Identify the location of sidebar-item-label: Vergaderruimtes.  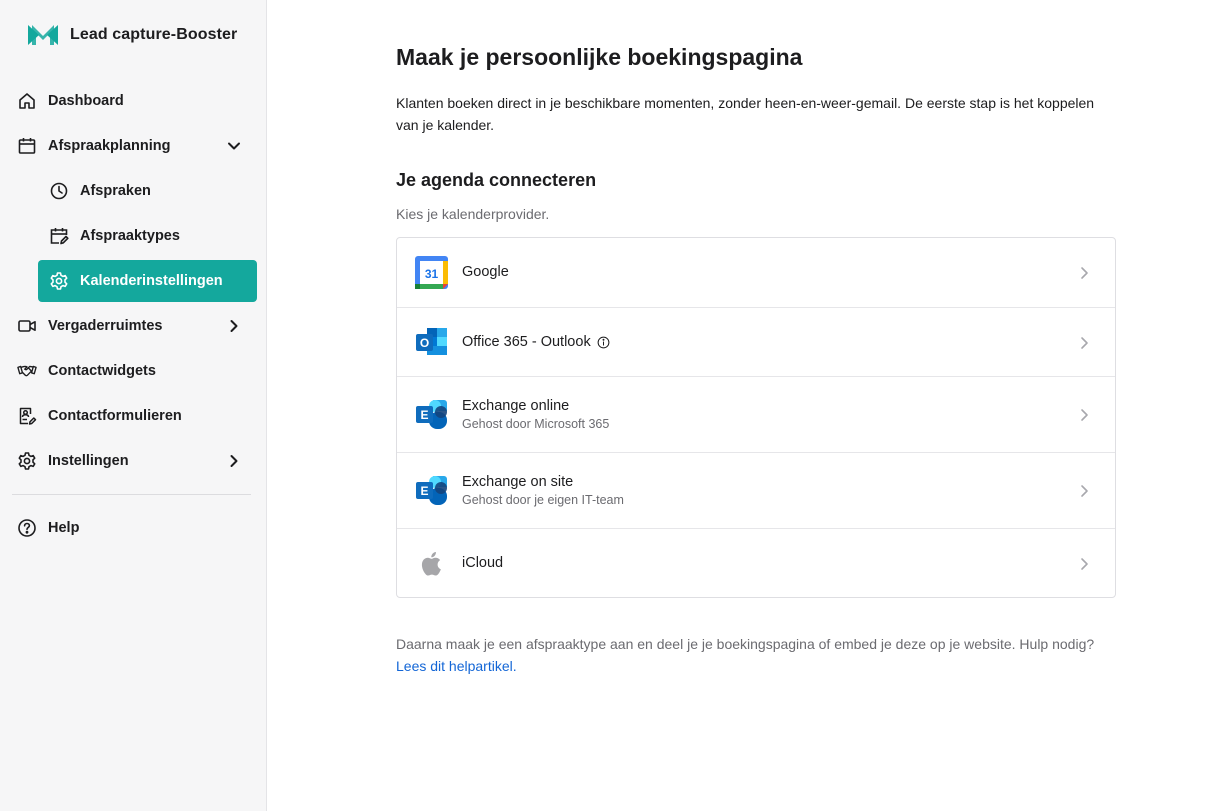
(105, 326).